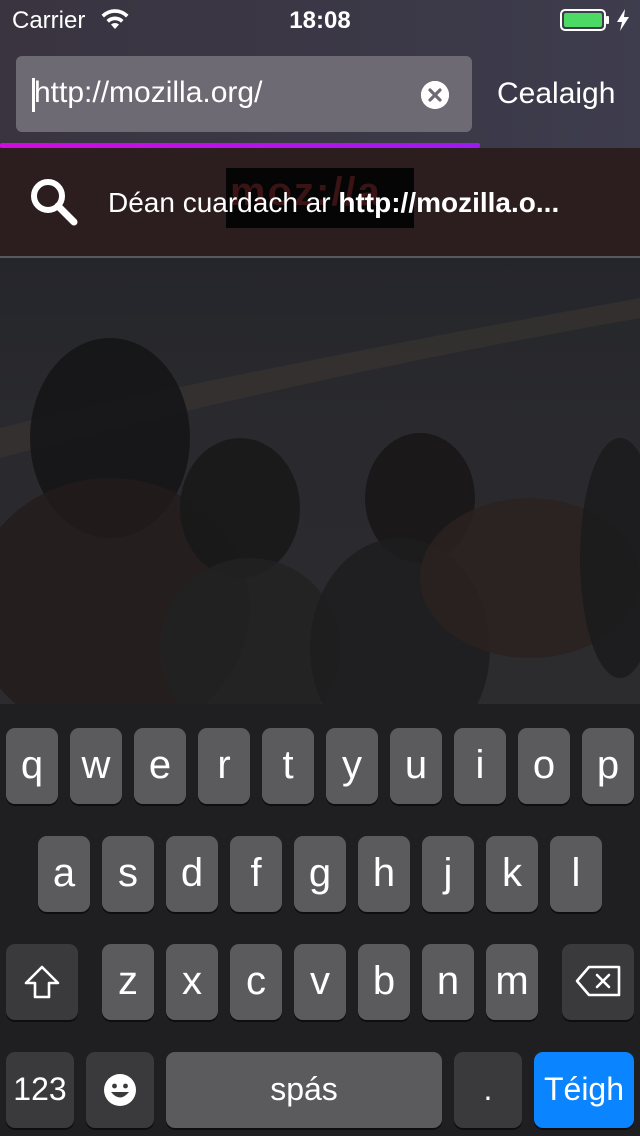  Describe the element at coordinates (556, 94) in the screenshot. I see `cancel-button: Cealaigh` at that location.